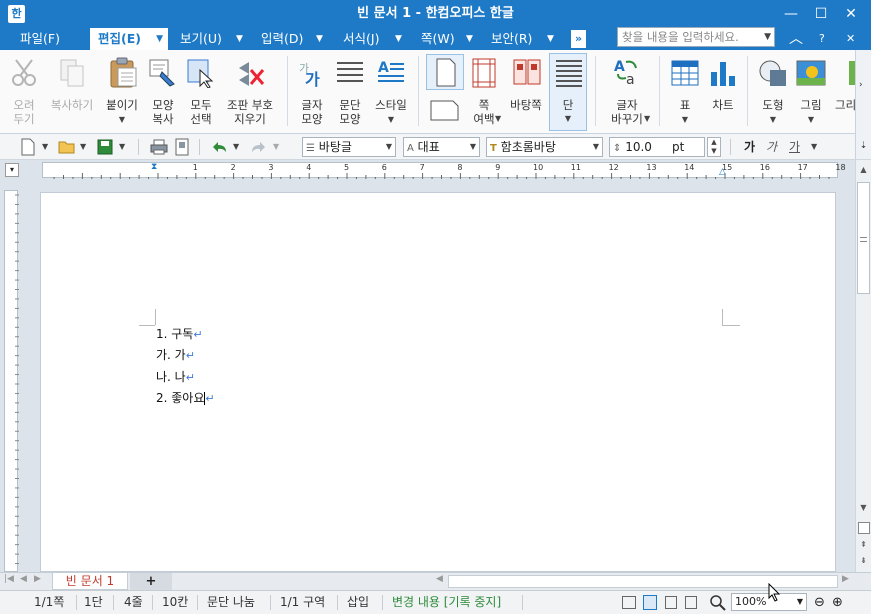 The width and height of the screenshot is (871, 614). I want to click on zoom-out-icon: ⊖, so click(819, 602).